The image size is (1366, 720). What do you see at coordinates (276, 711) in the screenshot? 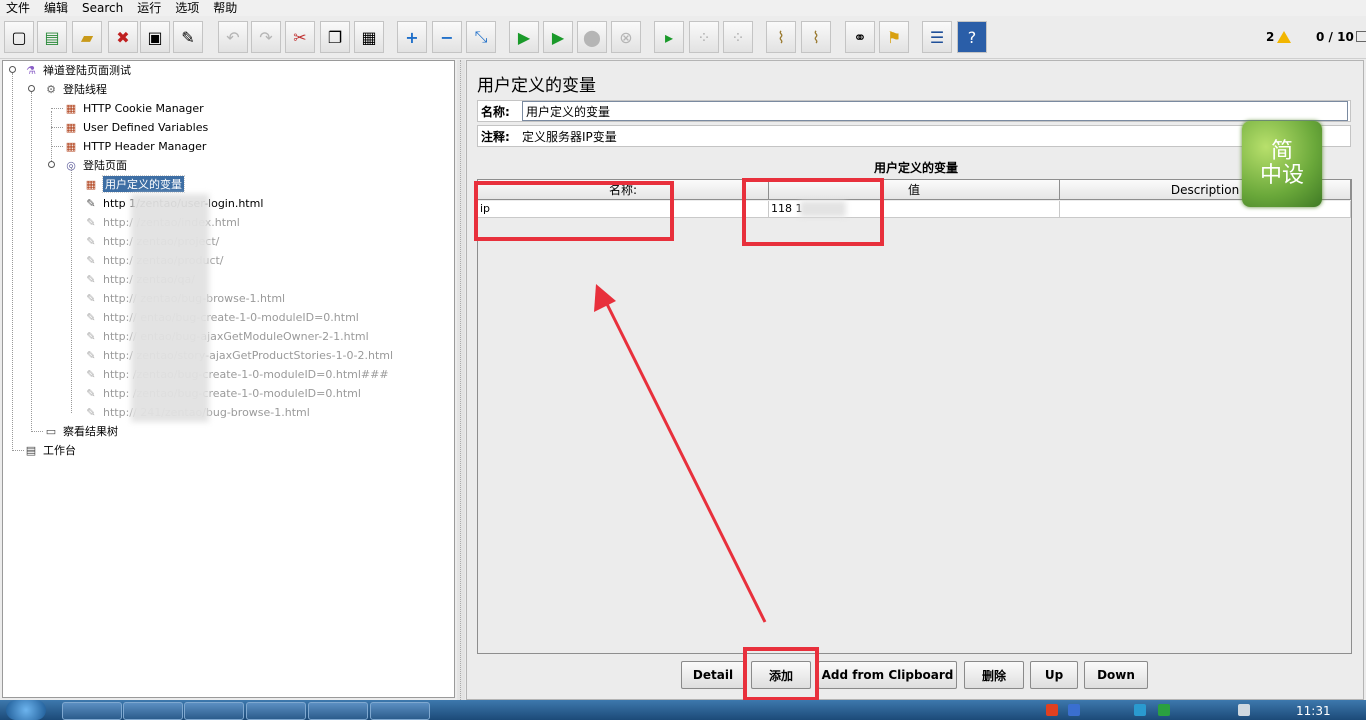
I see `taskbar-cmd` at bounding box center [276, 711].